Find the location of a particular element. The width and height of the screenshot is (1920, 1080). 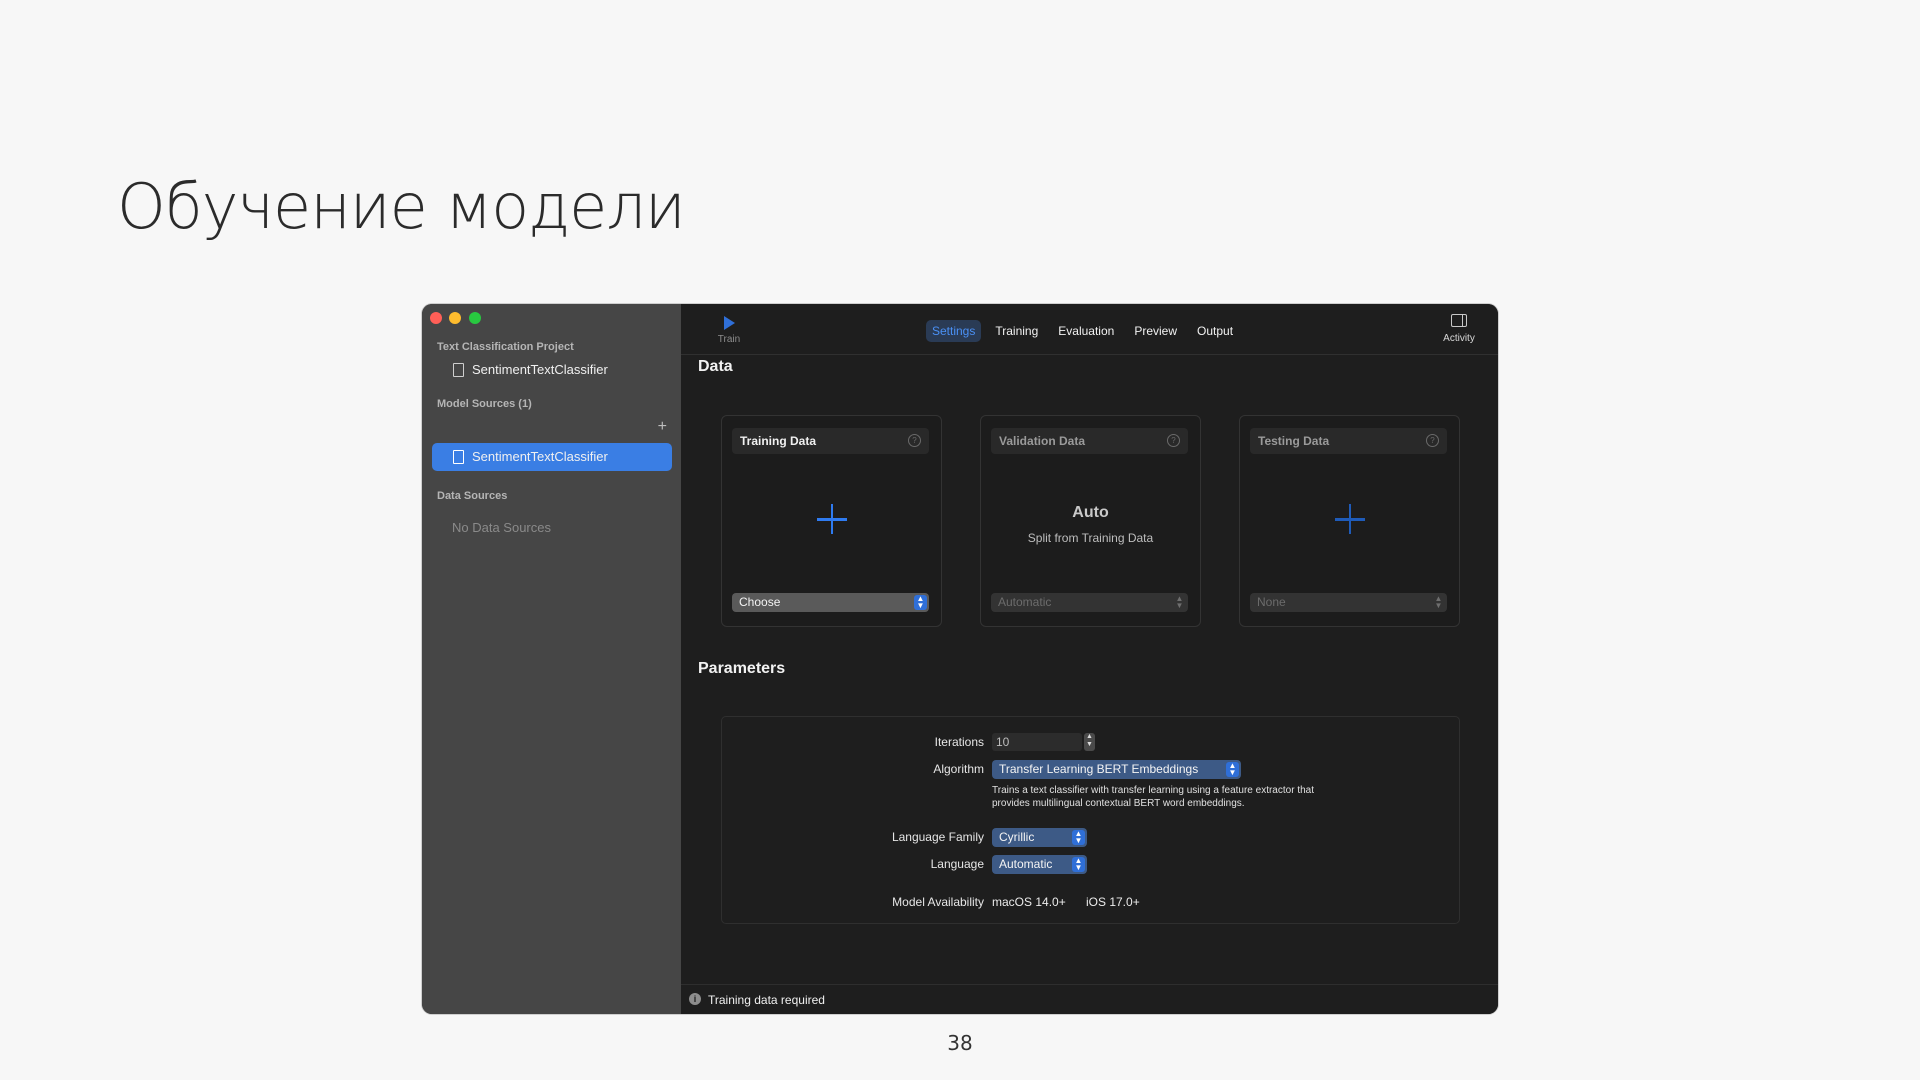

add-model-source-icon: + is located at coordinates (662, 427).